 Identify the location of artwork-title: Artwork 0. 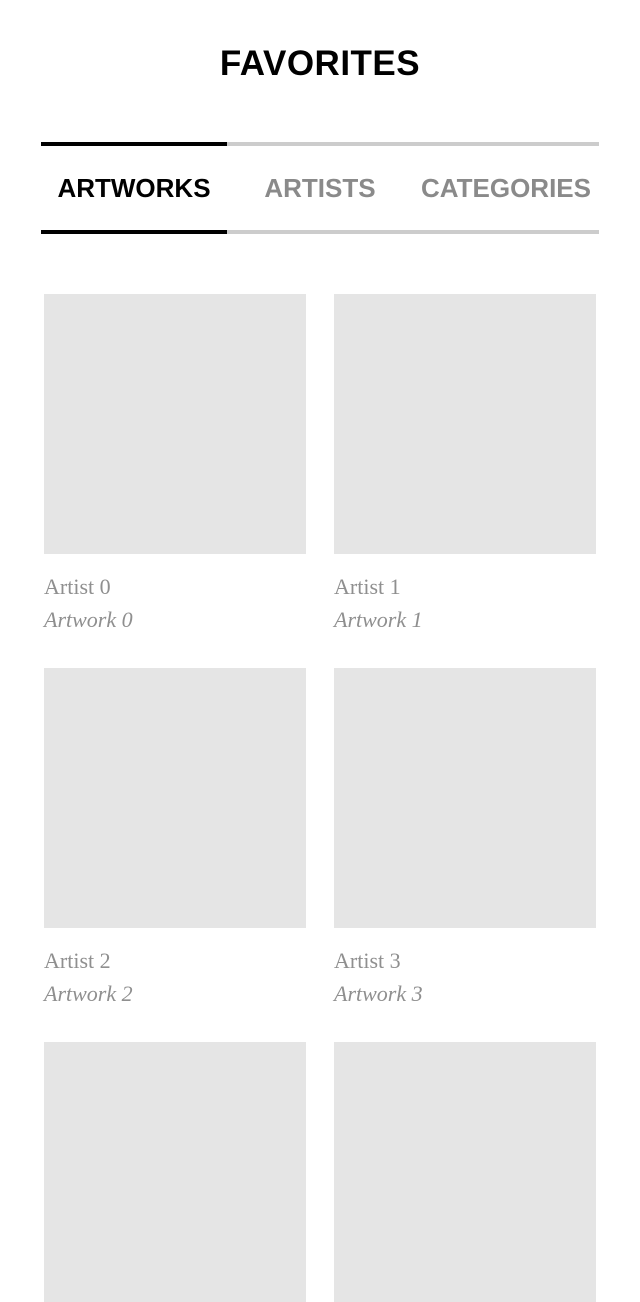
(88, 619).